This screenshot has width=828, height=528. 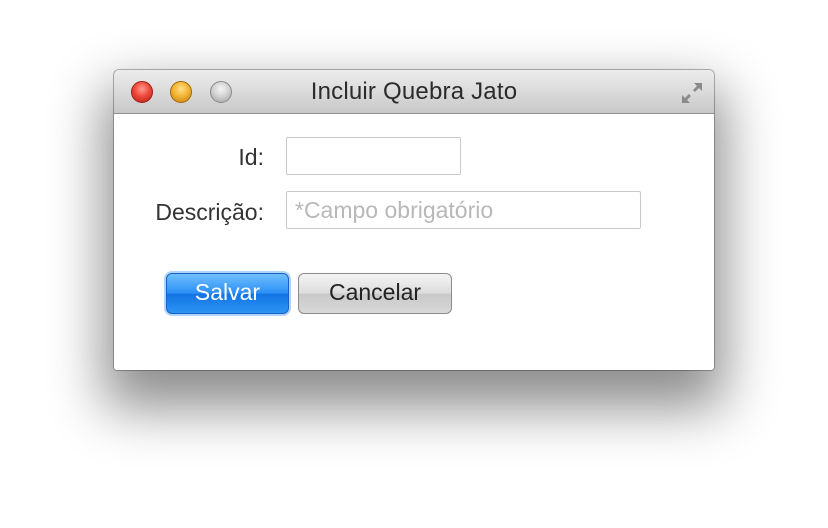 What do you see at coordinates (463, 210) in the screenshot?
I see `description-field` at bounding box center [463, 210].